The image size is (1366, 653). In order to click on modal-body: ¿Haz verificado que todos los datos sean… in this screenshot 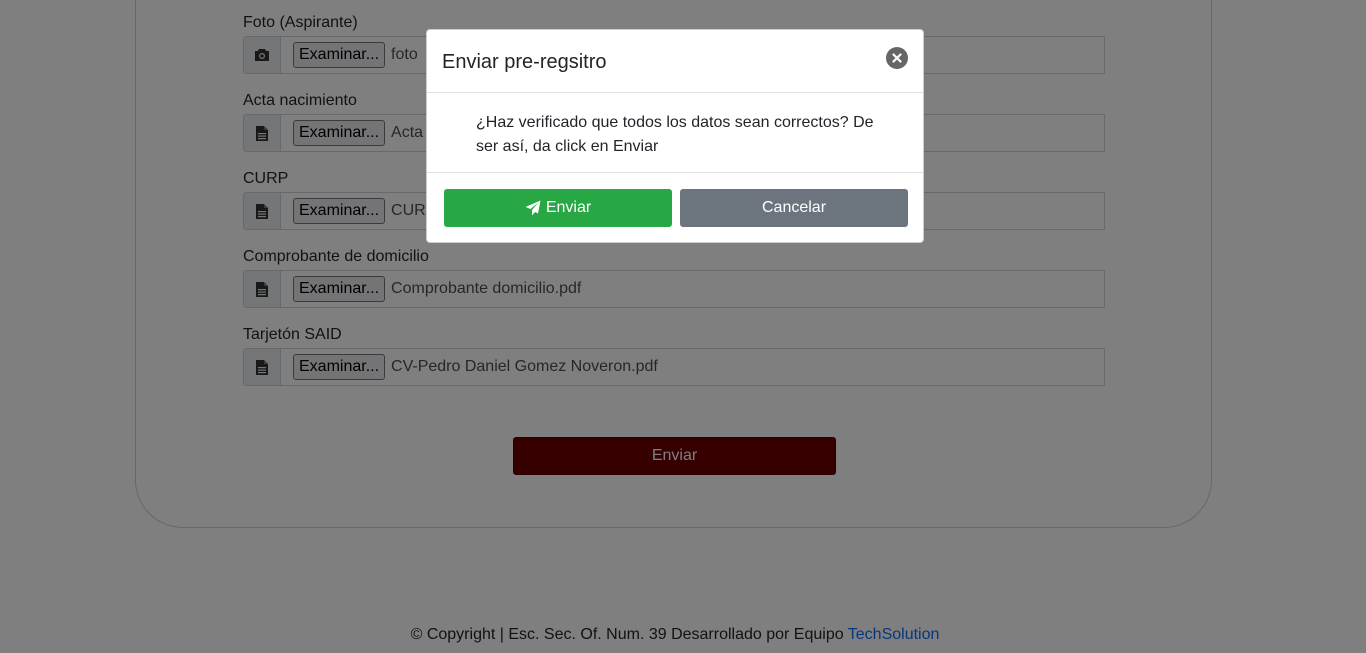, I will do `click(675, 133)`.